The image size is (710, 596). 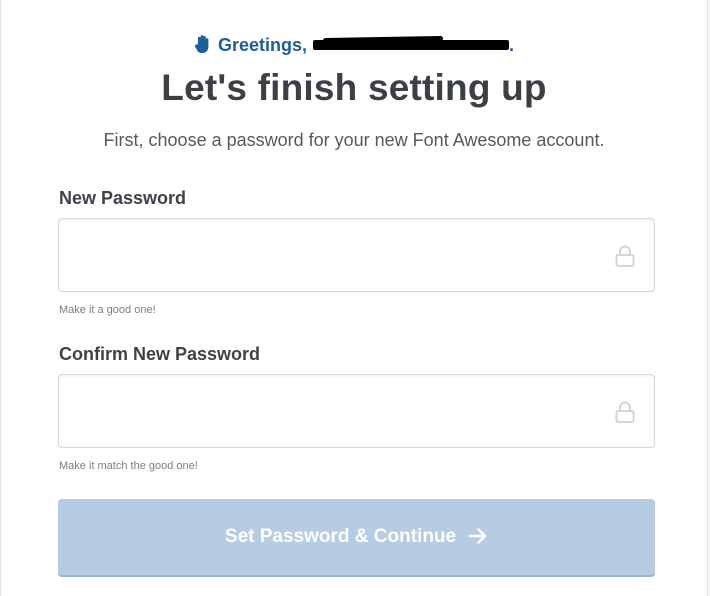 What do you see at coordinates (354, 87) in the screenshot?
I see `page-title: Let's finish setting up` at bounding box center [354, 87].